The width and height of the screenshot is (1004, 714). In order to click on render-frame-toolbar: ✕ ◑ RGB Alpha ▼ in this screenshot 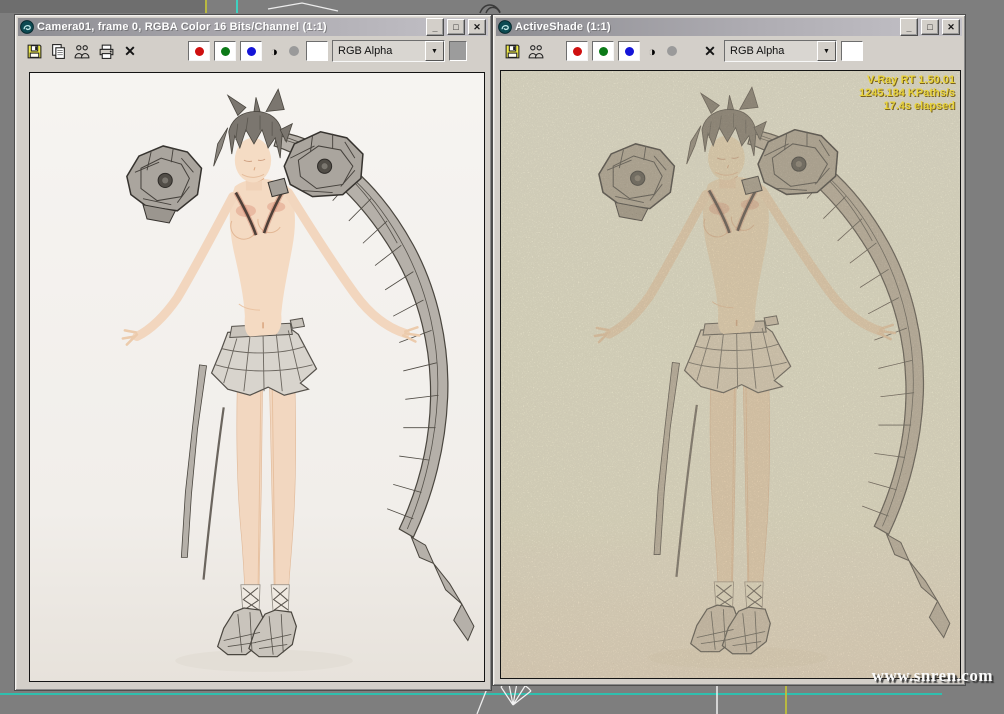, I will do `click(253, 51)`.